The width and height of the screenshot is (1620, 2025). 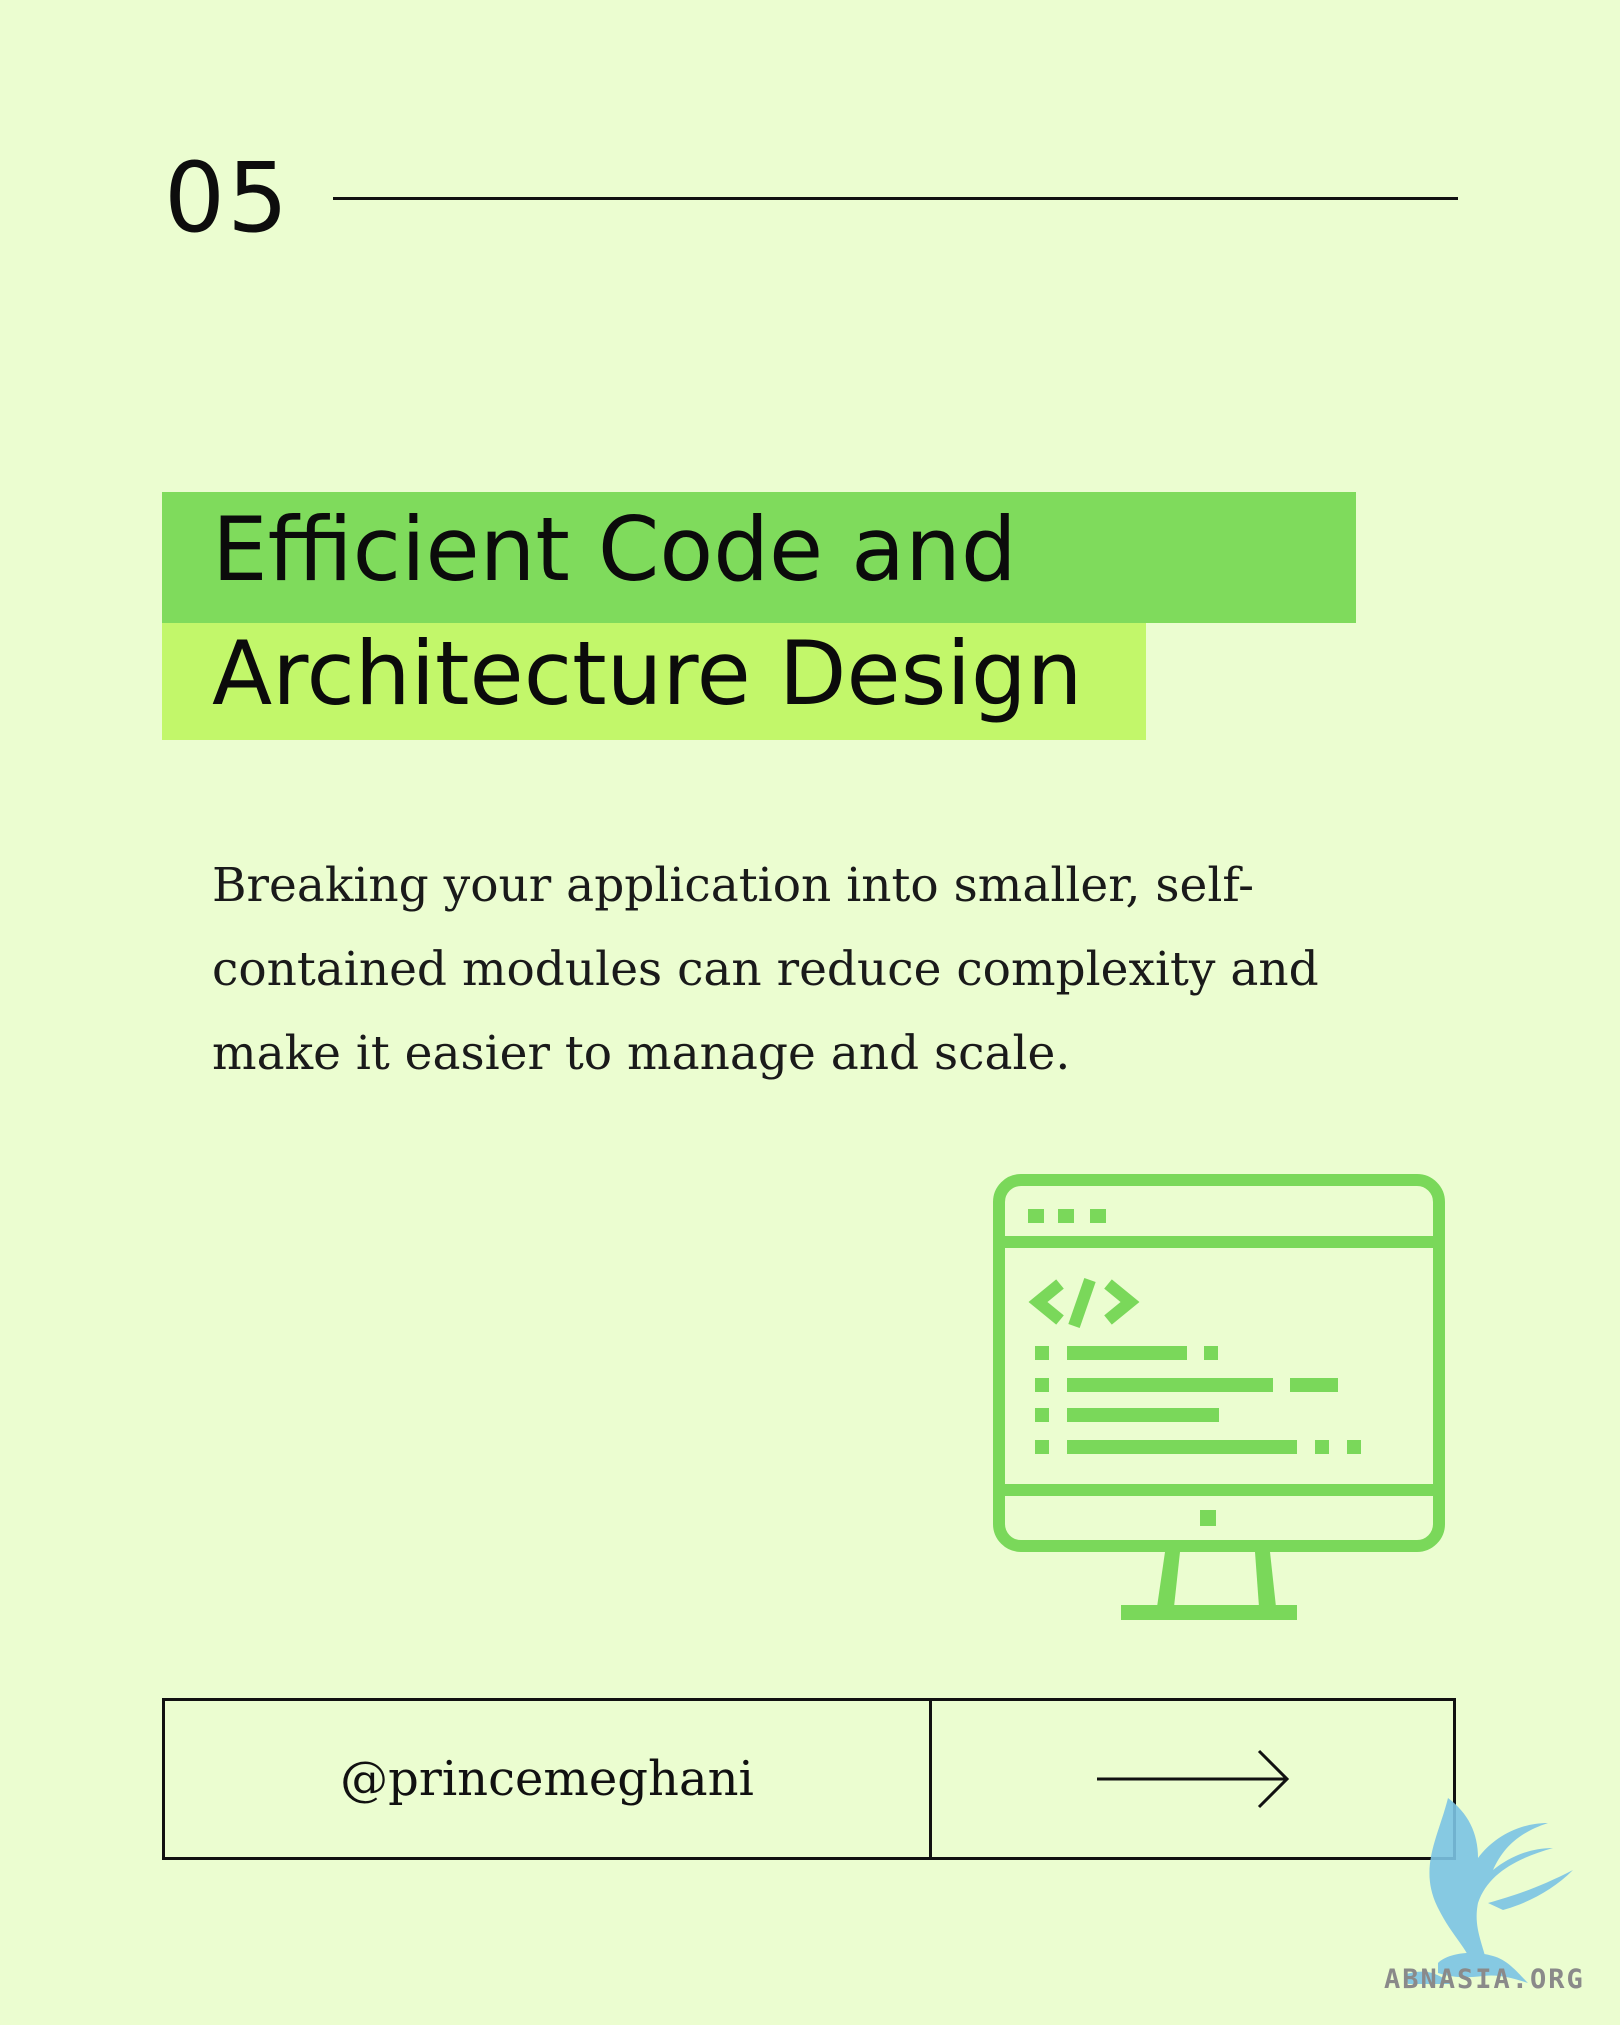 What do you see at coordinates (647, 673) in the screenshot?
I see `title-line-2: Architecture Design` at bounding box center [647, 673].